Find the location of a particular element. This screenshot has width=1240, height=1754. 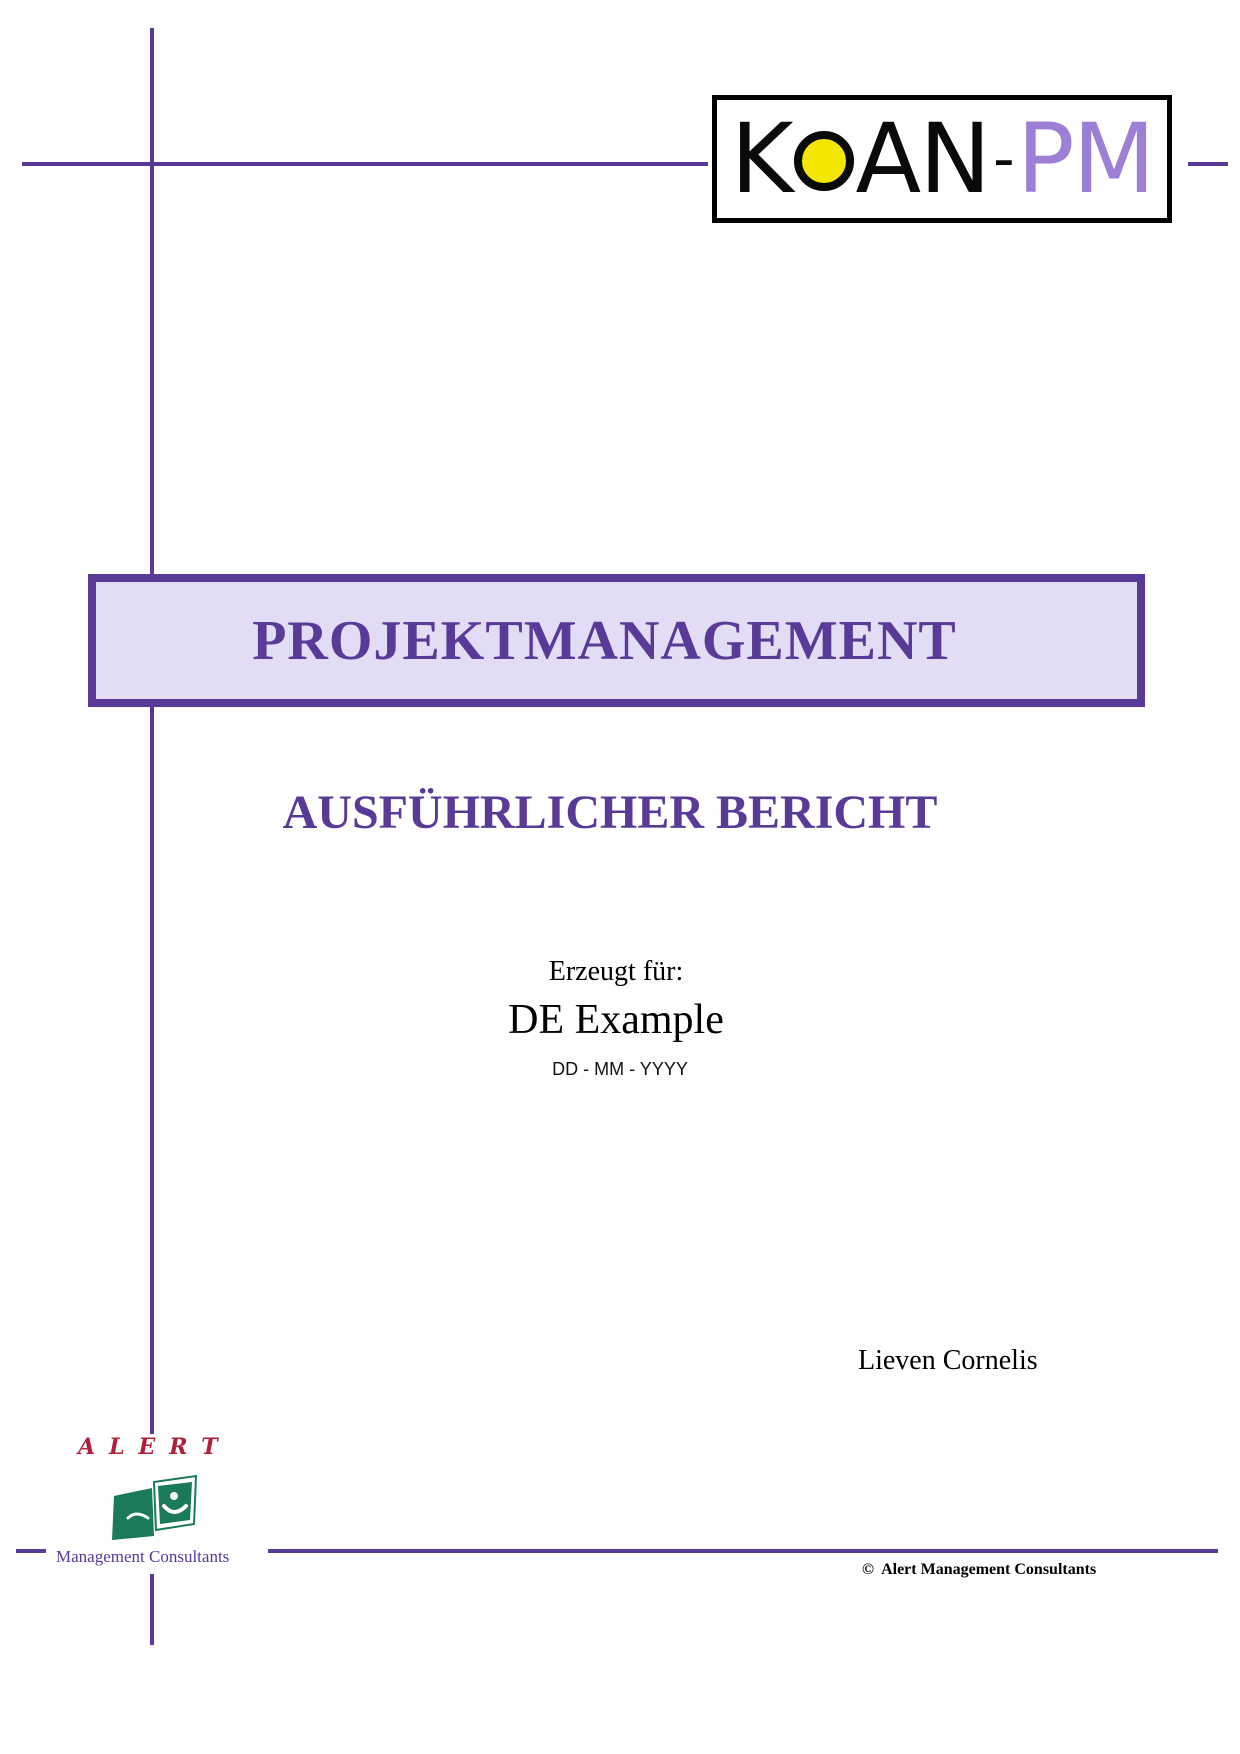

koan-logo-yellow-circle is located at coordinates (823, 161).